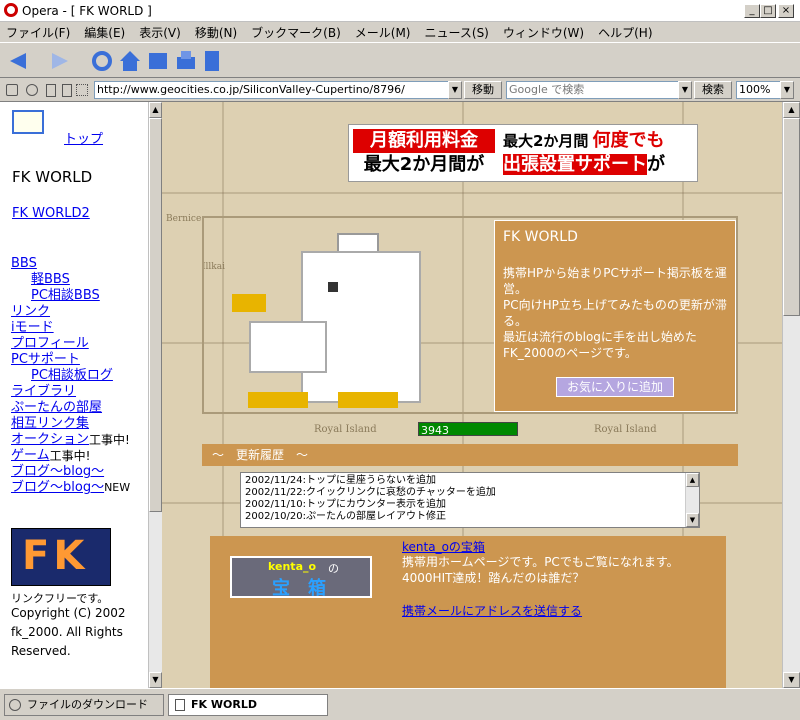 This screenshot has width=800, height=720. What do you see at coordinates (50, 440) in the screenshot?
I see `sidebar-item-label: オークション` at bounding box center [50, 440].